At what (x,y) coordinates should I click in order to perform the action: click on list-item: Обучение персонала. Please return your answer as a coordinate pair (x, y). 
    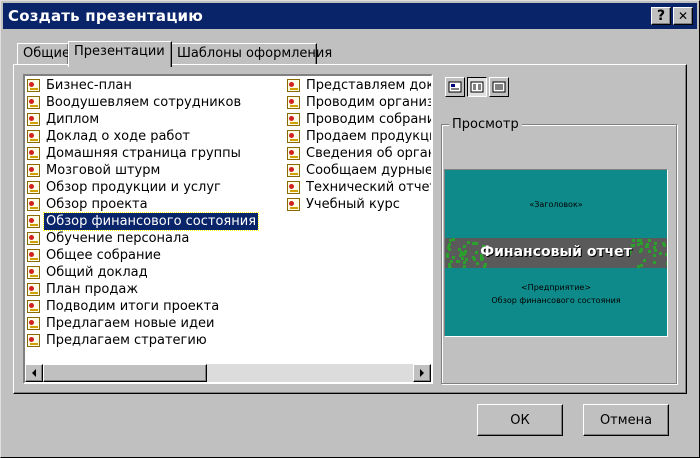
    Looking at the image, I should click on (142, 238).